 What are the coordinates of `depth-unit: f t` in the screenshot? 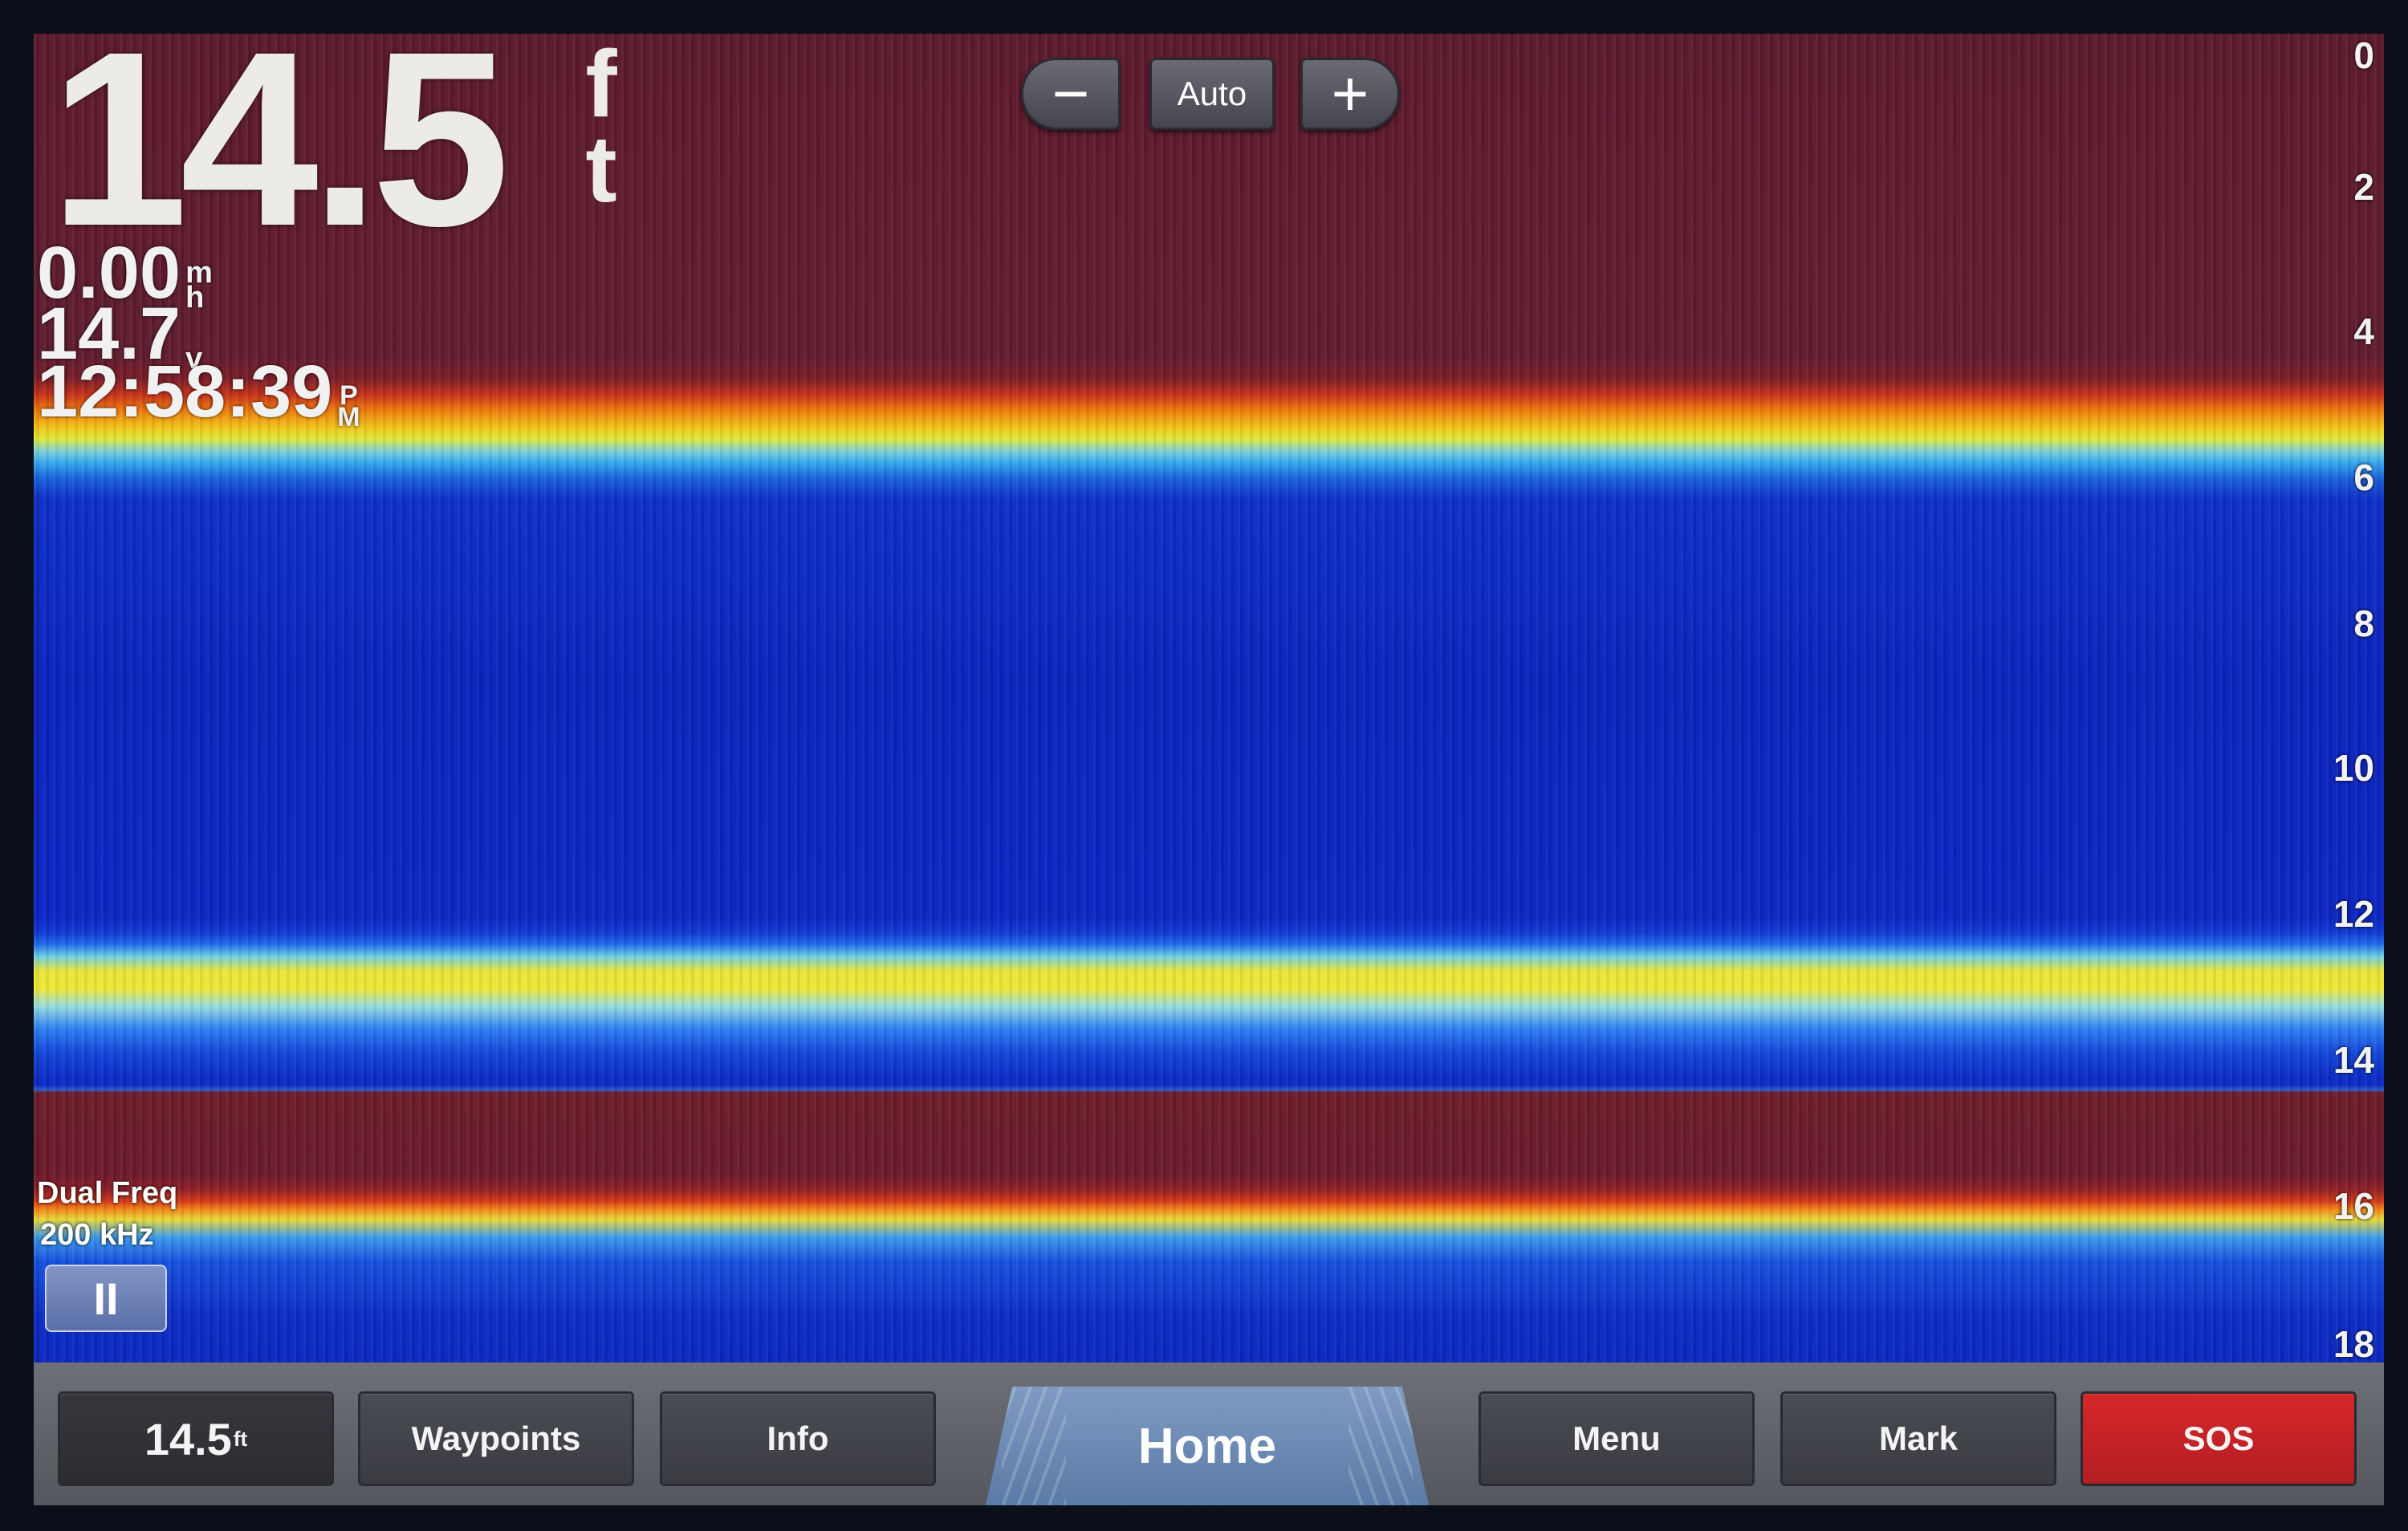 It's located at (601, 128).